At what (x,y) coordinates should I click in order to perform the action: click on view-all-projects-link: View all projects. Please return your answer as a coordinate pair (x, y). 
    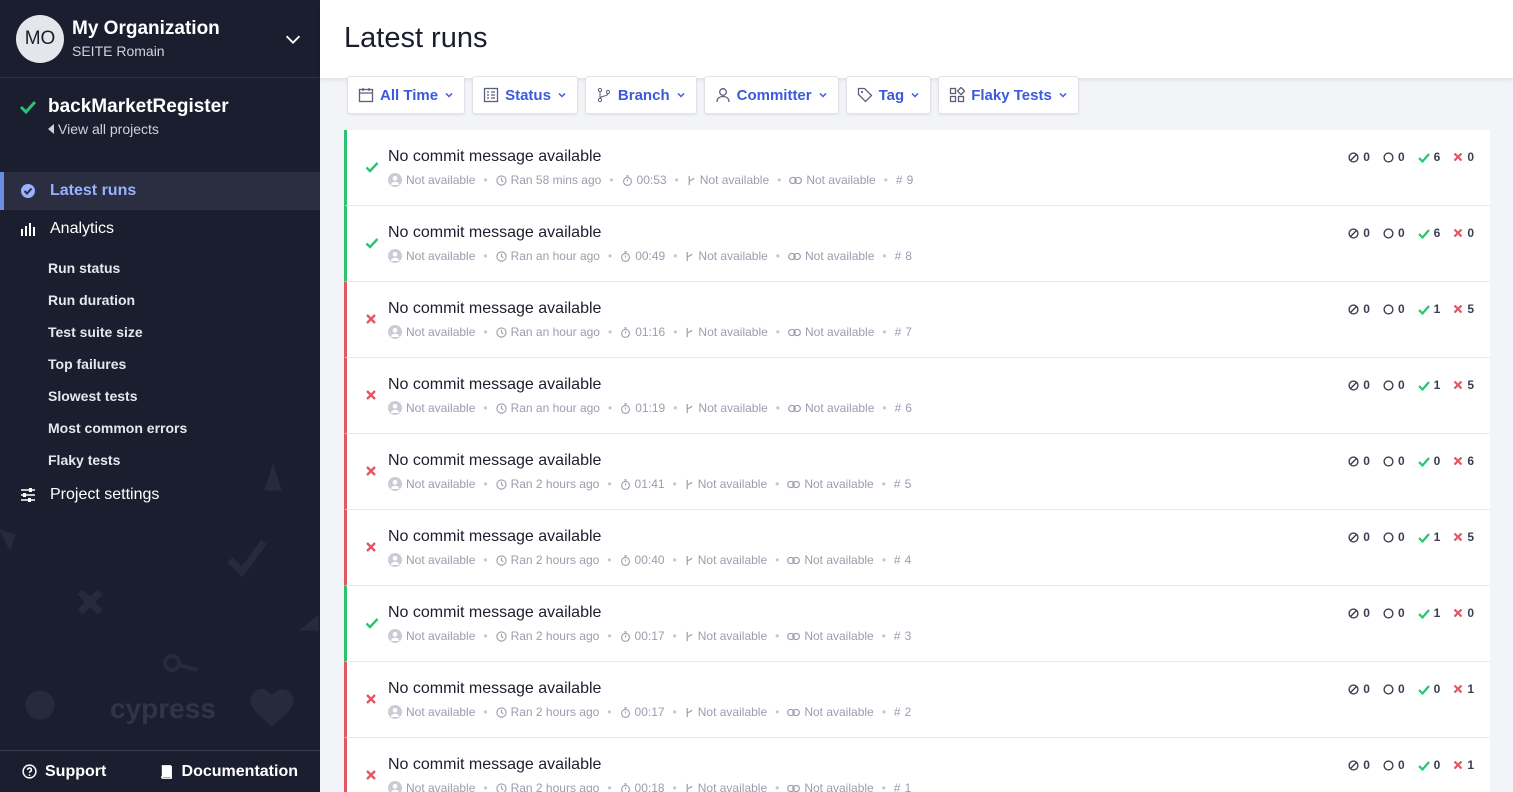
    Looking at the image, I should click on (176, 129).